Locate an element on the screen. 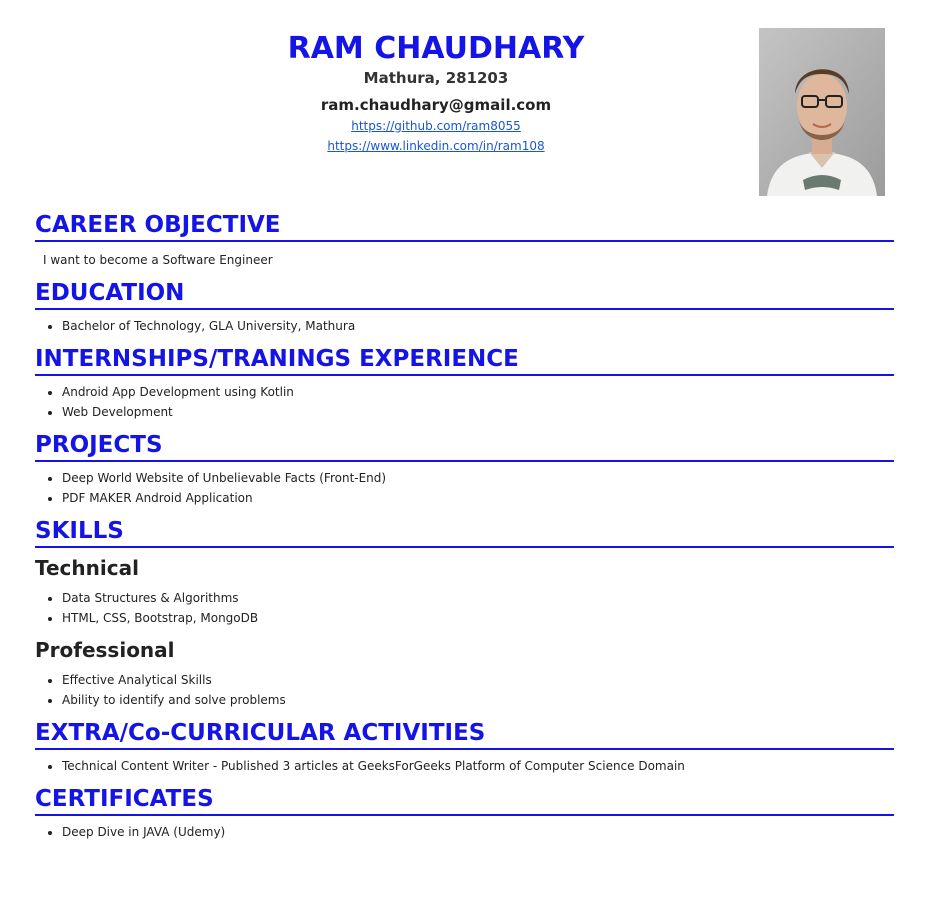 Image resolution: width=928 pixels, height=923 pixels. certificates-list: Deep Dive in JAVA (Udemy) is located at coordinates (464, 832).